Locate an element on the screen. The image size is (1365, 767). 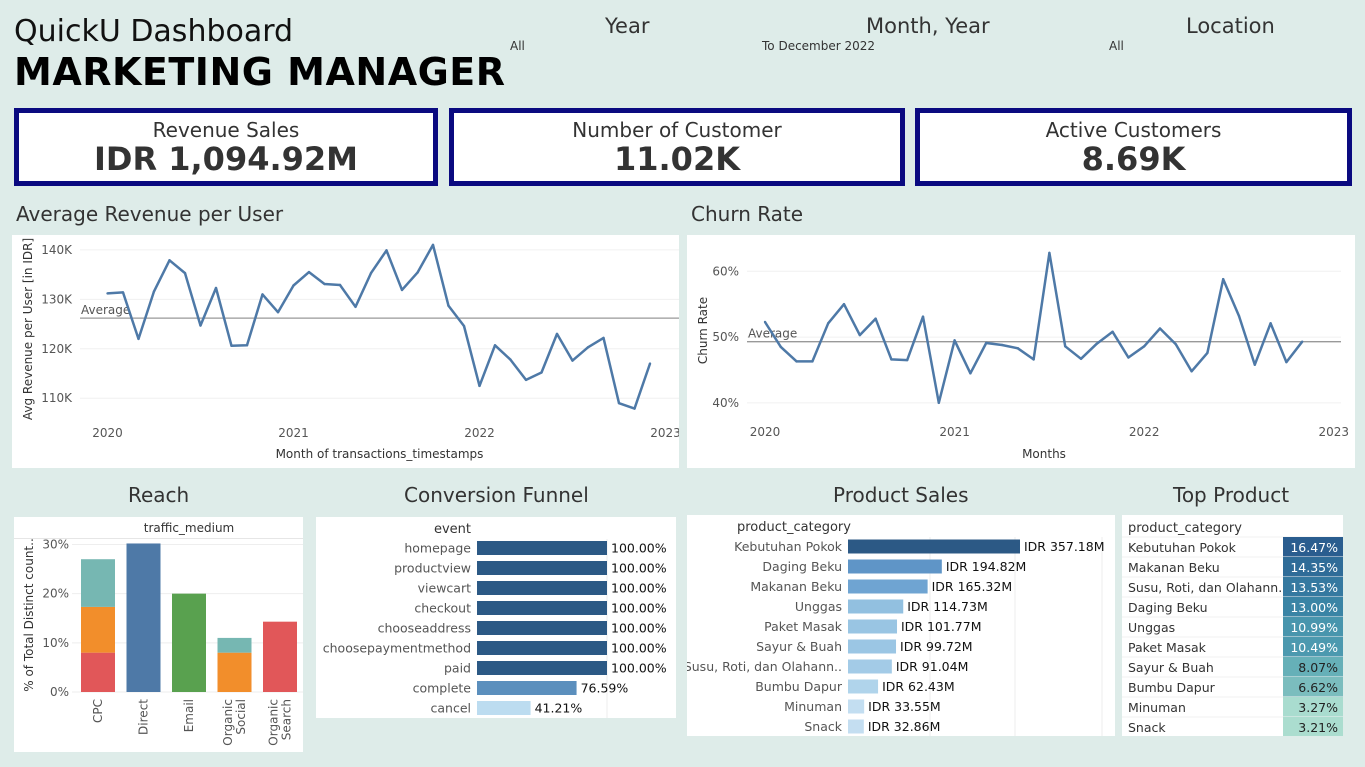
category-label: productview is located at coordinates (432, 568).